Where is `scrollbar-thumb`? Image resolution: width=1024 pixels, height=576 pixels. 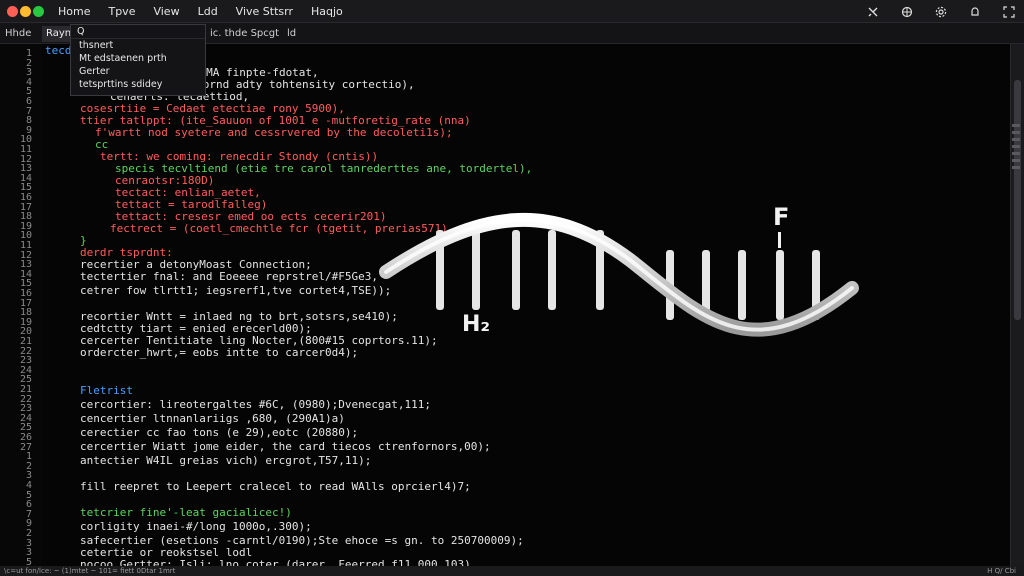 scrollbar-thumb is located at coordinates (1017, 200).